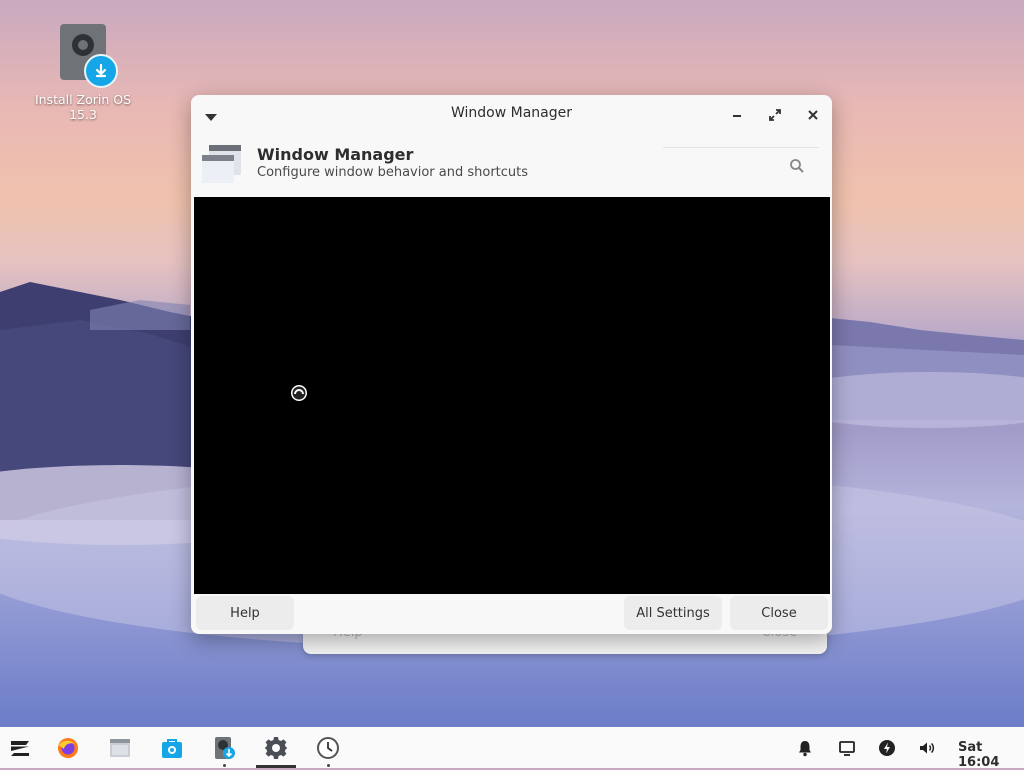  I want to click on clock-app-icon, so click(328, 748).